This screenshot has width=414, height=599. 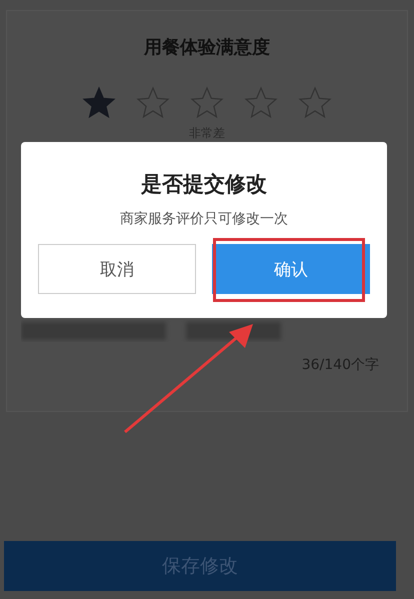 What do you see at coordinates (204, 184) in the screenshot?
I see `dialog-title: 是否提交修改` at bounding box center [204, 184].